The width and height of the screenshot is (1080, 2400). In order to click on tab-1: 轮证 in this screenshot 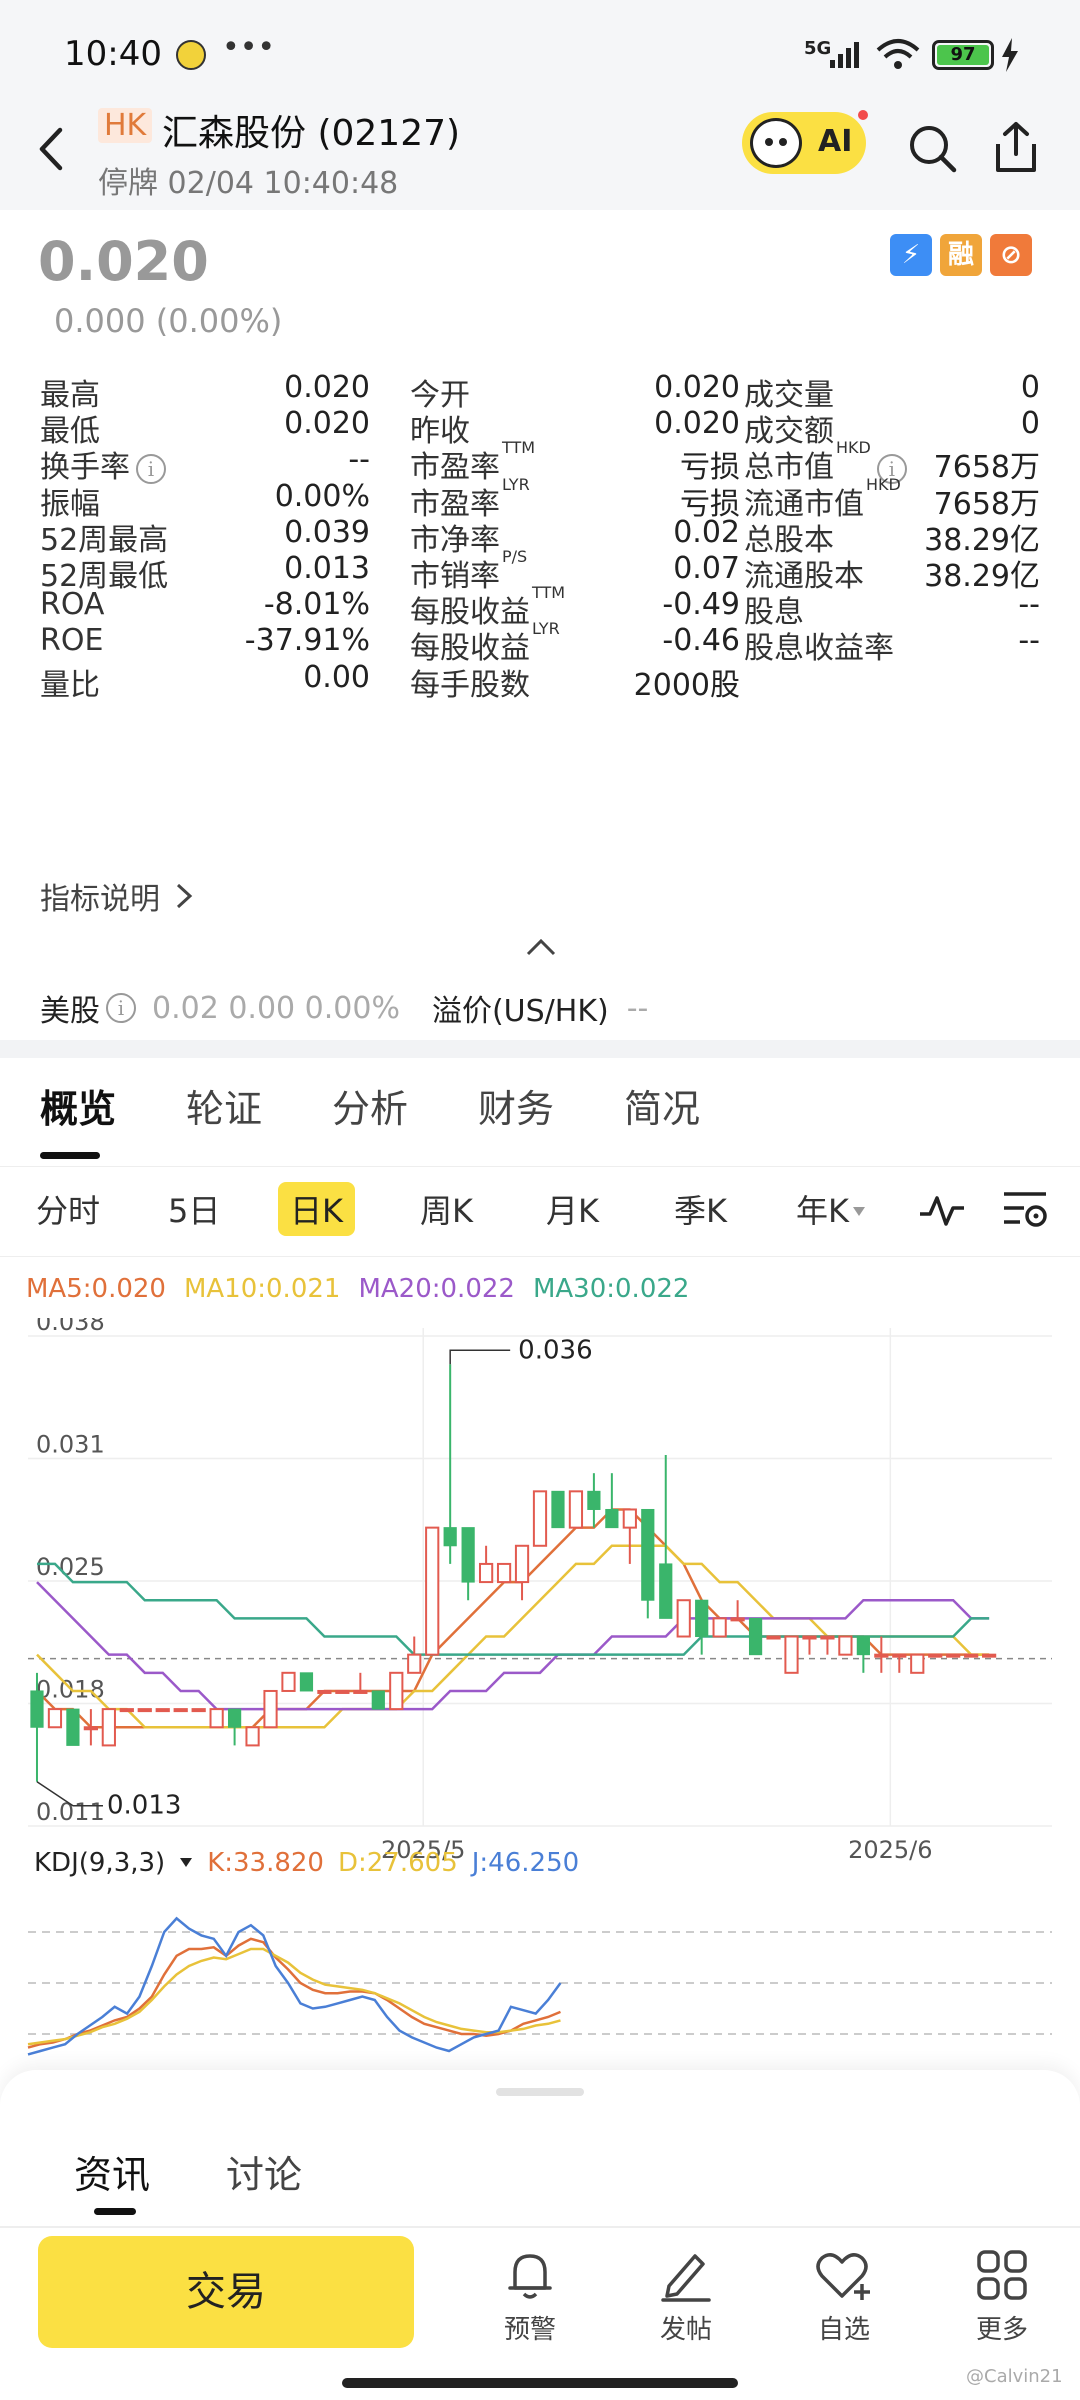, I will do `click(224, 1105)`.